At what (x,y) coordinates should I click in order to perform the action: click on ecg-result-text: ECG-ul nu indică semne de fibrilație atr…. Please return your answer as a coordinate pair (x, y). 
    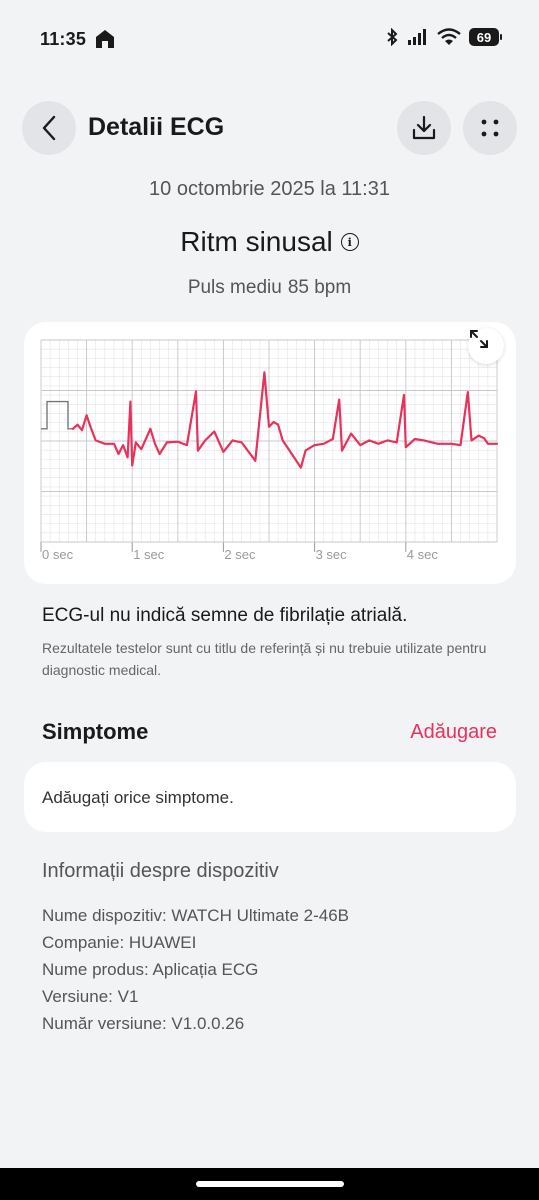
    Looking at the image, I should click on (225, 615).